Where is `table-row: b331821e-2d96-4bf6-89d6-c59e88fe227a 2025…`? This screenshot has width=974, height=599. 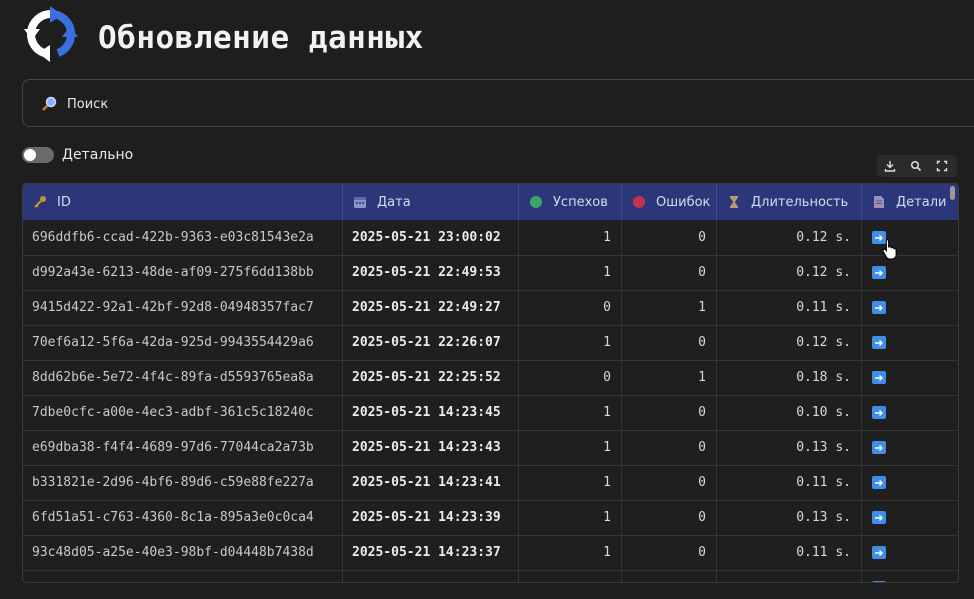 table-row: b331821e-2d96-4bf6-89d6-c59e88fe227a 2025… is located at coordinates (490, 483).